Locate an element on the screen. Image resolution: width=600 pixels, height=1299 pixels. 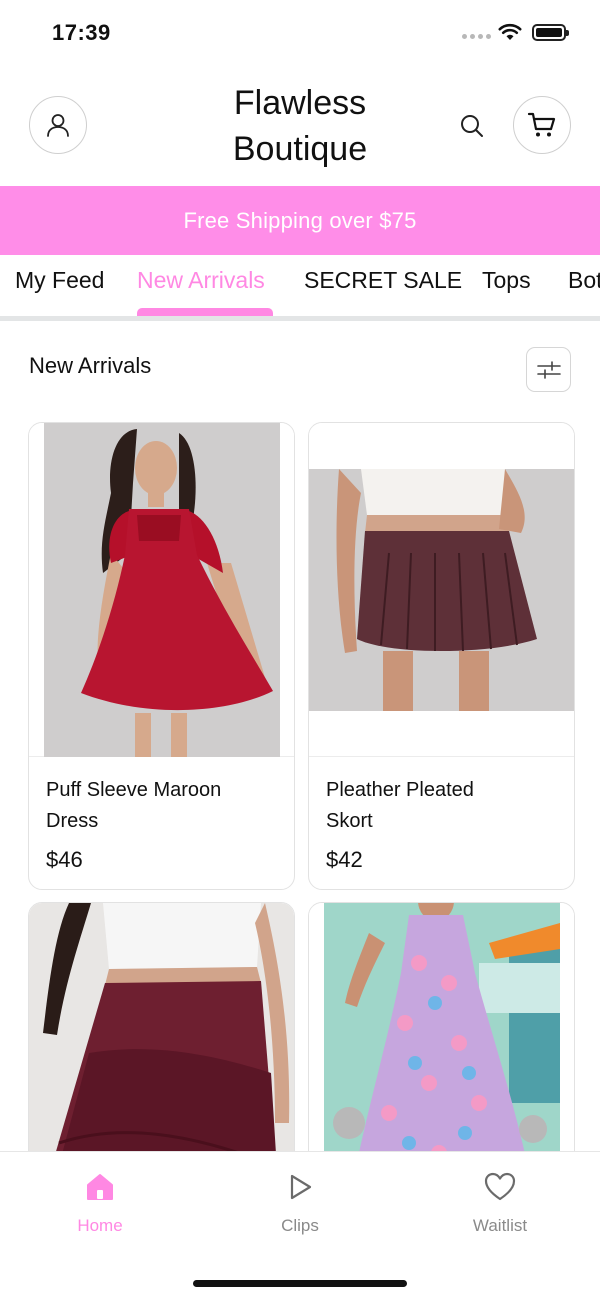
product-name-line-2: Dress is located at coordinates (72, 821).